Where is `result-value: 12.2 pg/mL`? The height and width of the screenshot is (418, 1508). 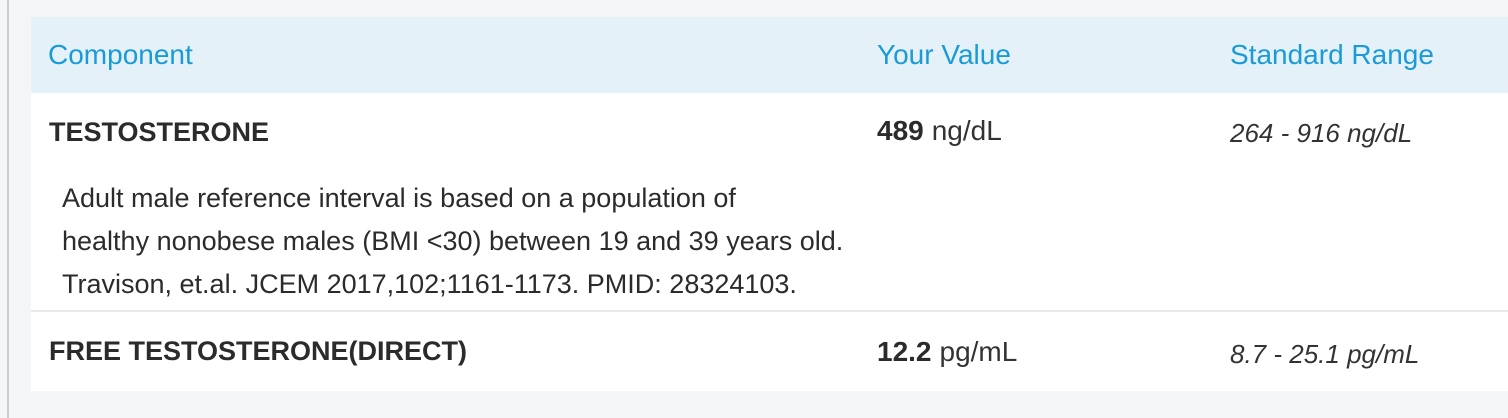
result-value: 12.2 pg/mL is located at coordinates (947, 352).